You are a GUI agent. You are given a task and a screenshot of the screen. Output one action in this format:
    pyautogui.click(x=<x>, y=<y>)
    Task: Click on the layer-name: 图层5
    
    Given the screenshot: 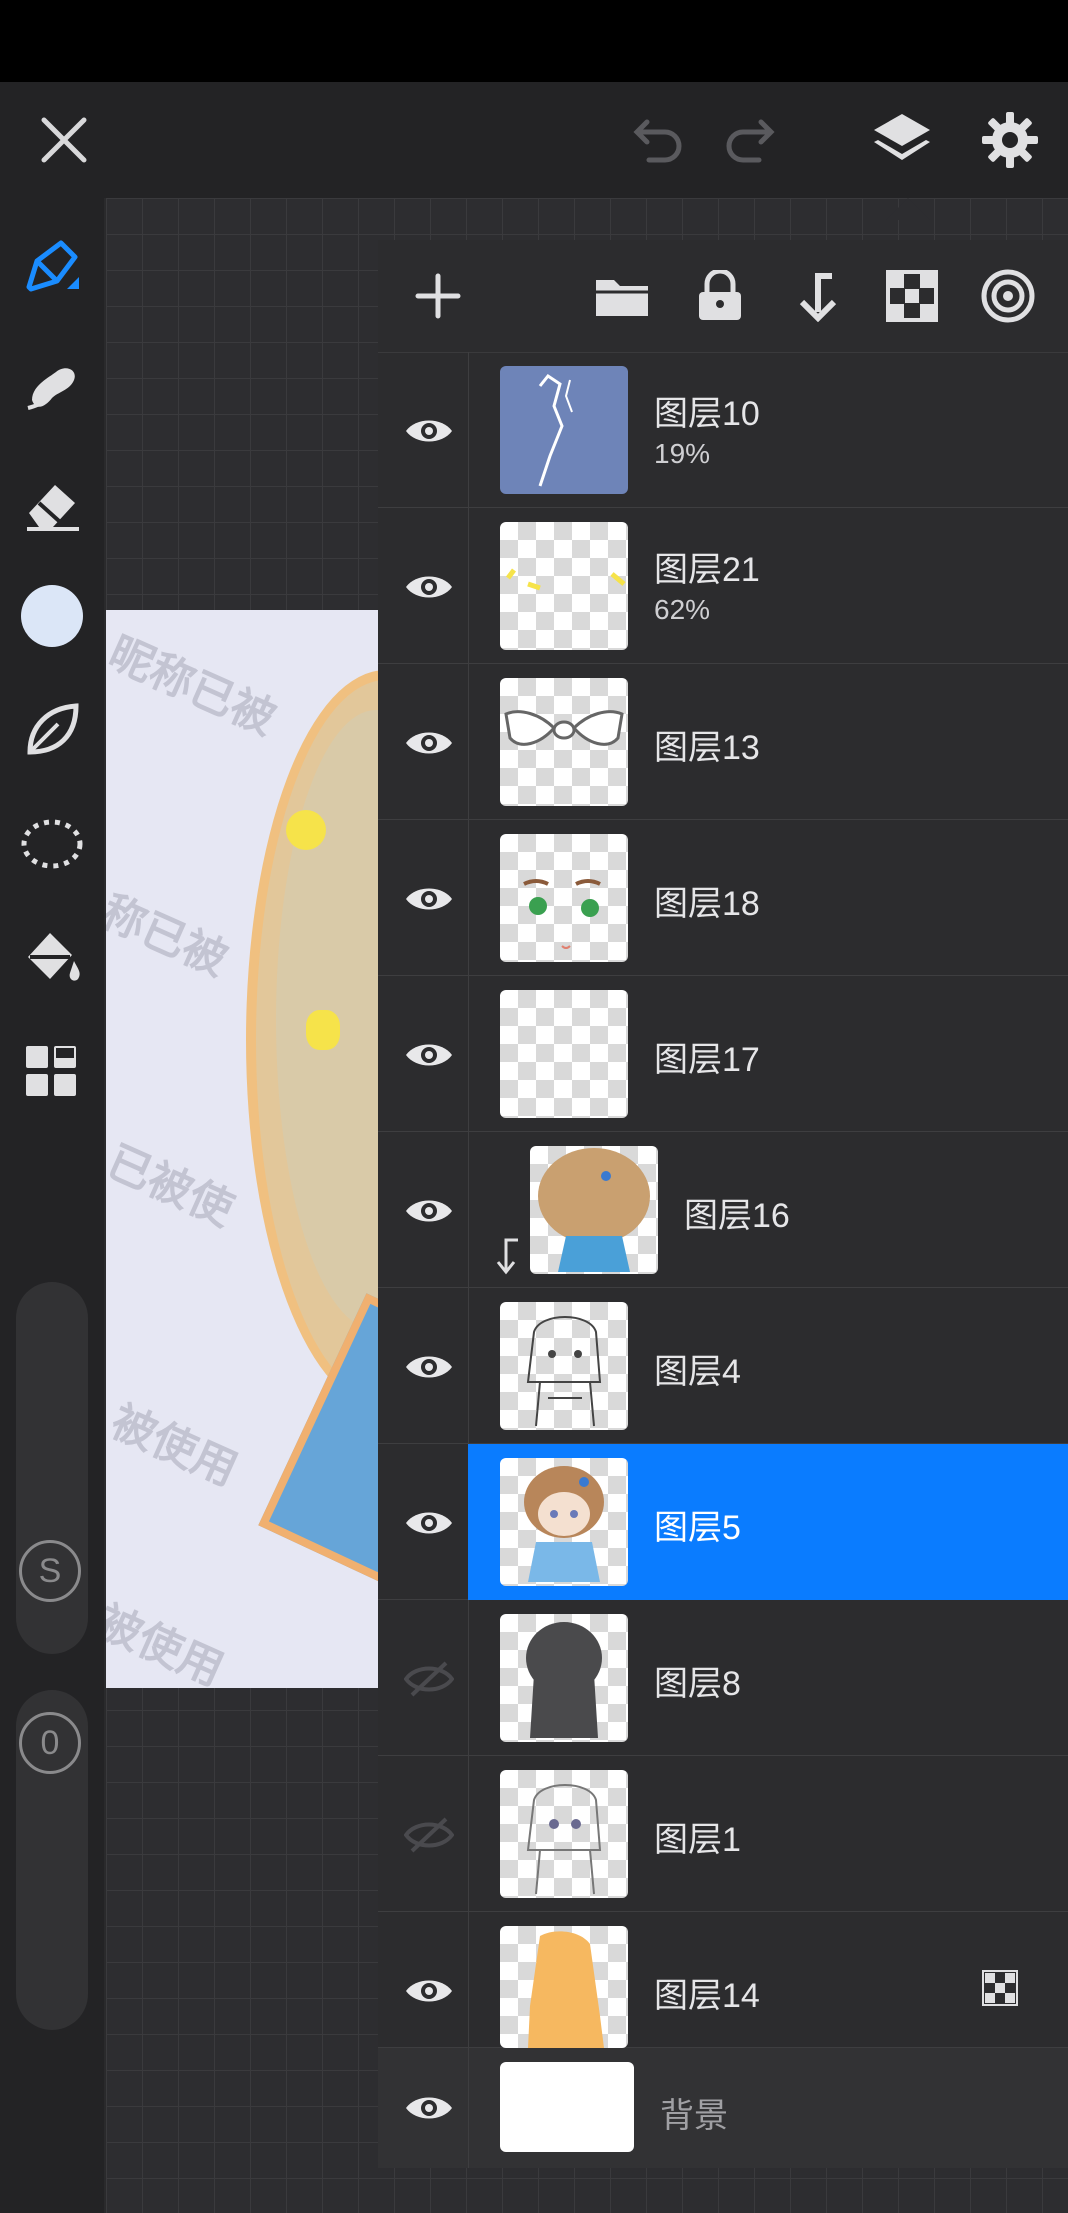 What is the action you would take?
    pyautogui.click(x=697, y=1528)
    